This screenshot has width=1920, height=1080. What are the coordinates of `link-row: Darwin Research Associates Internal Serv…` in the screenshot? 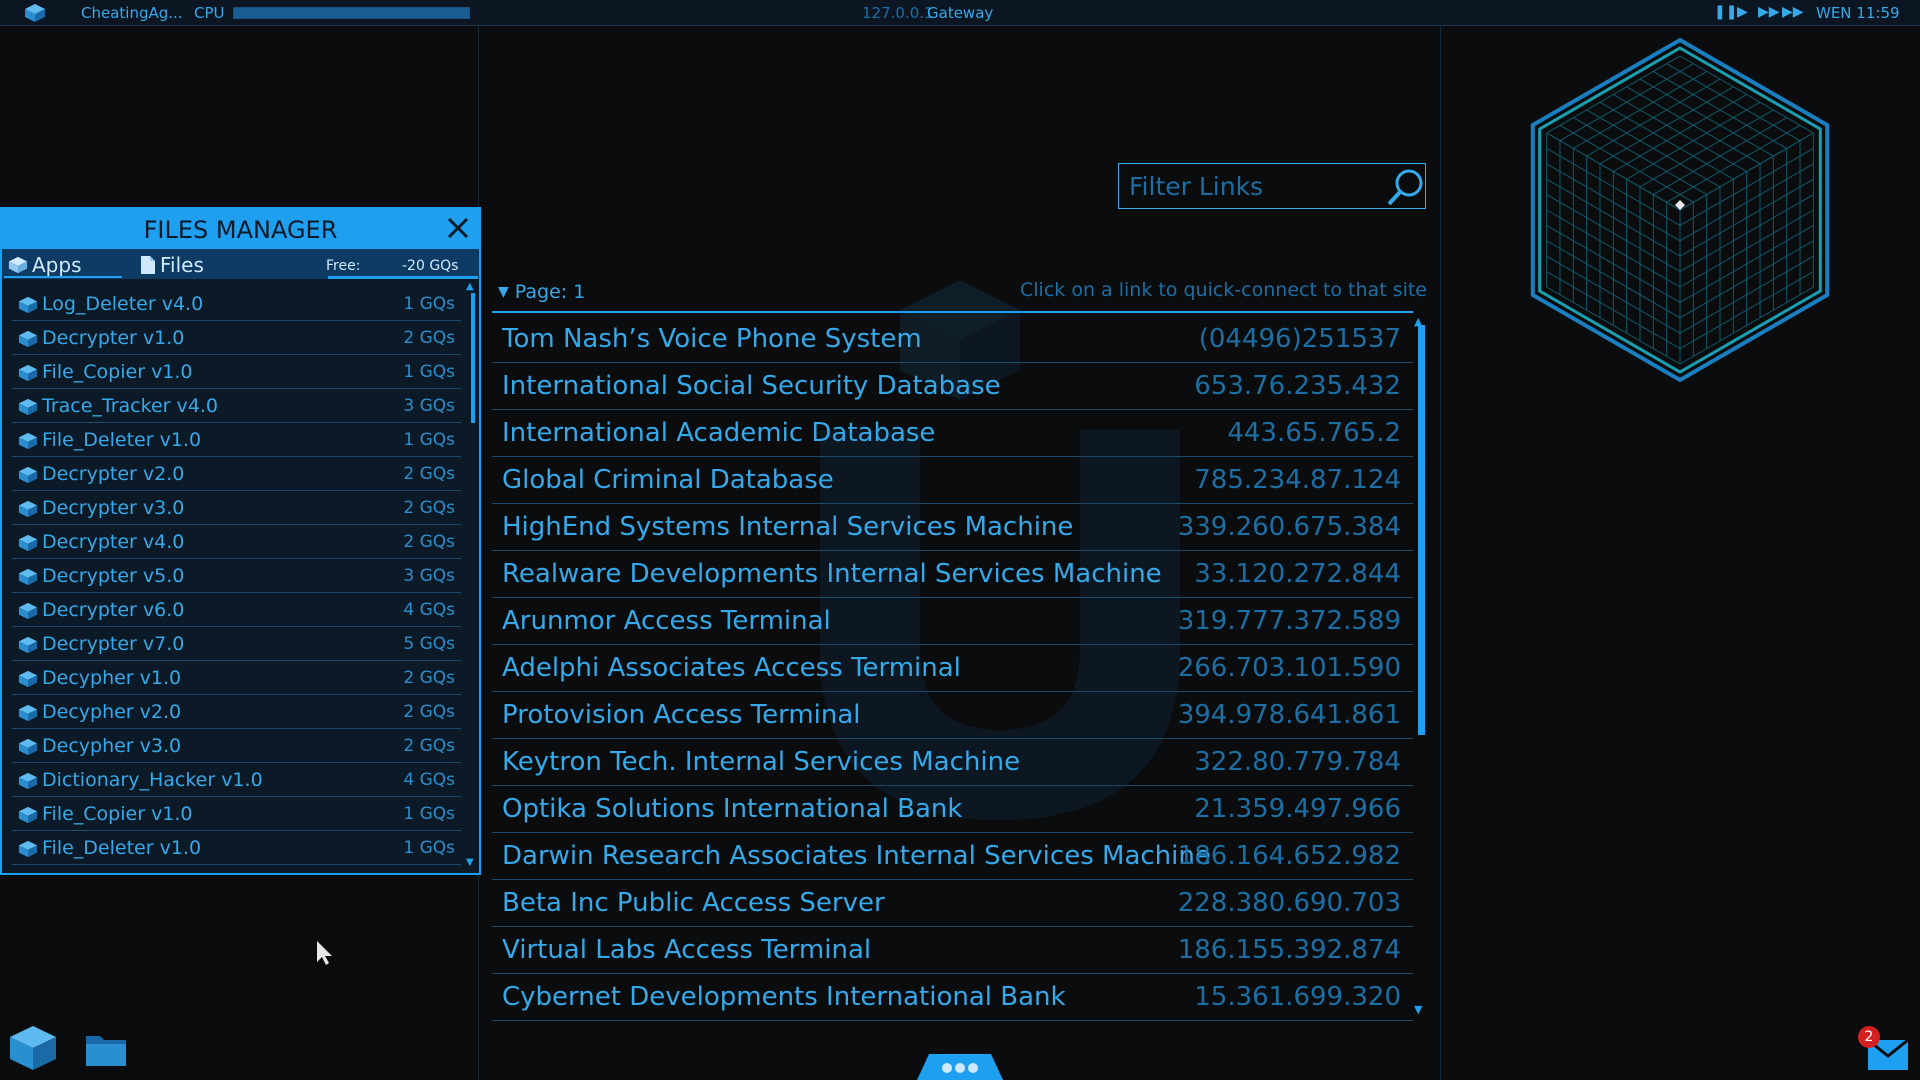 It's located at (952, 856).